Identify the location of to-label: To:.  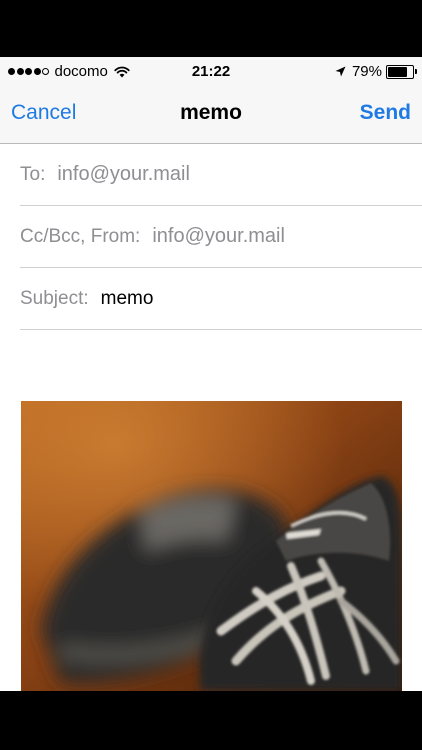
(33, 174).